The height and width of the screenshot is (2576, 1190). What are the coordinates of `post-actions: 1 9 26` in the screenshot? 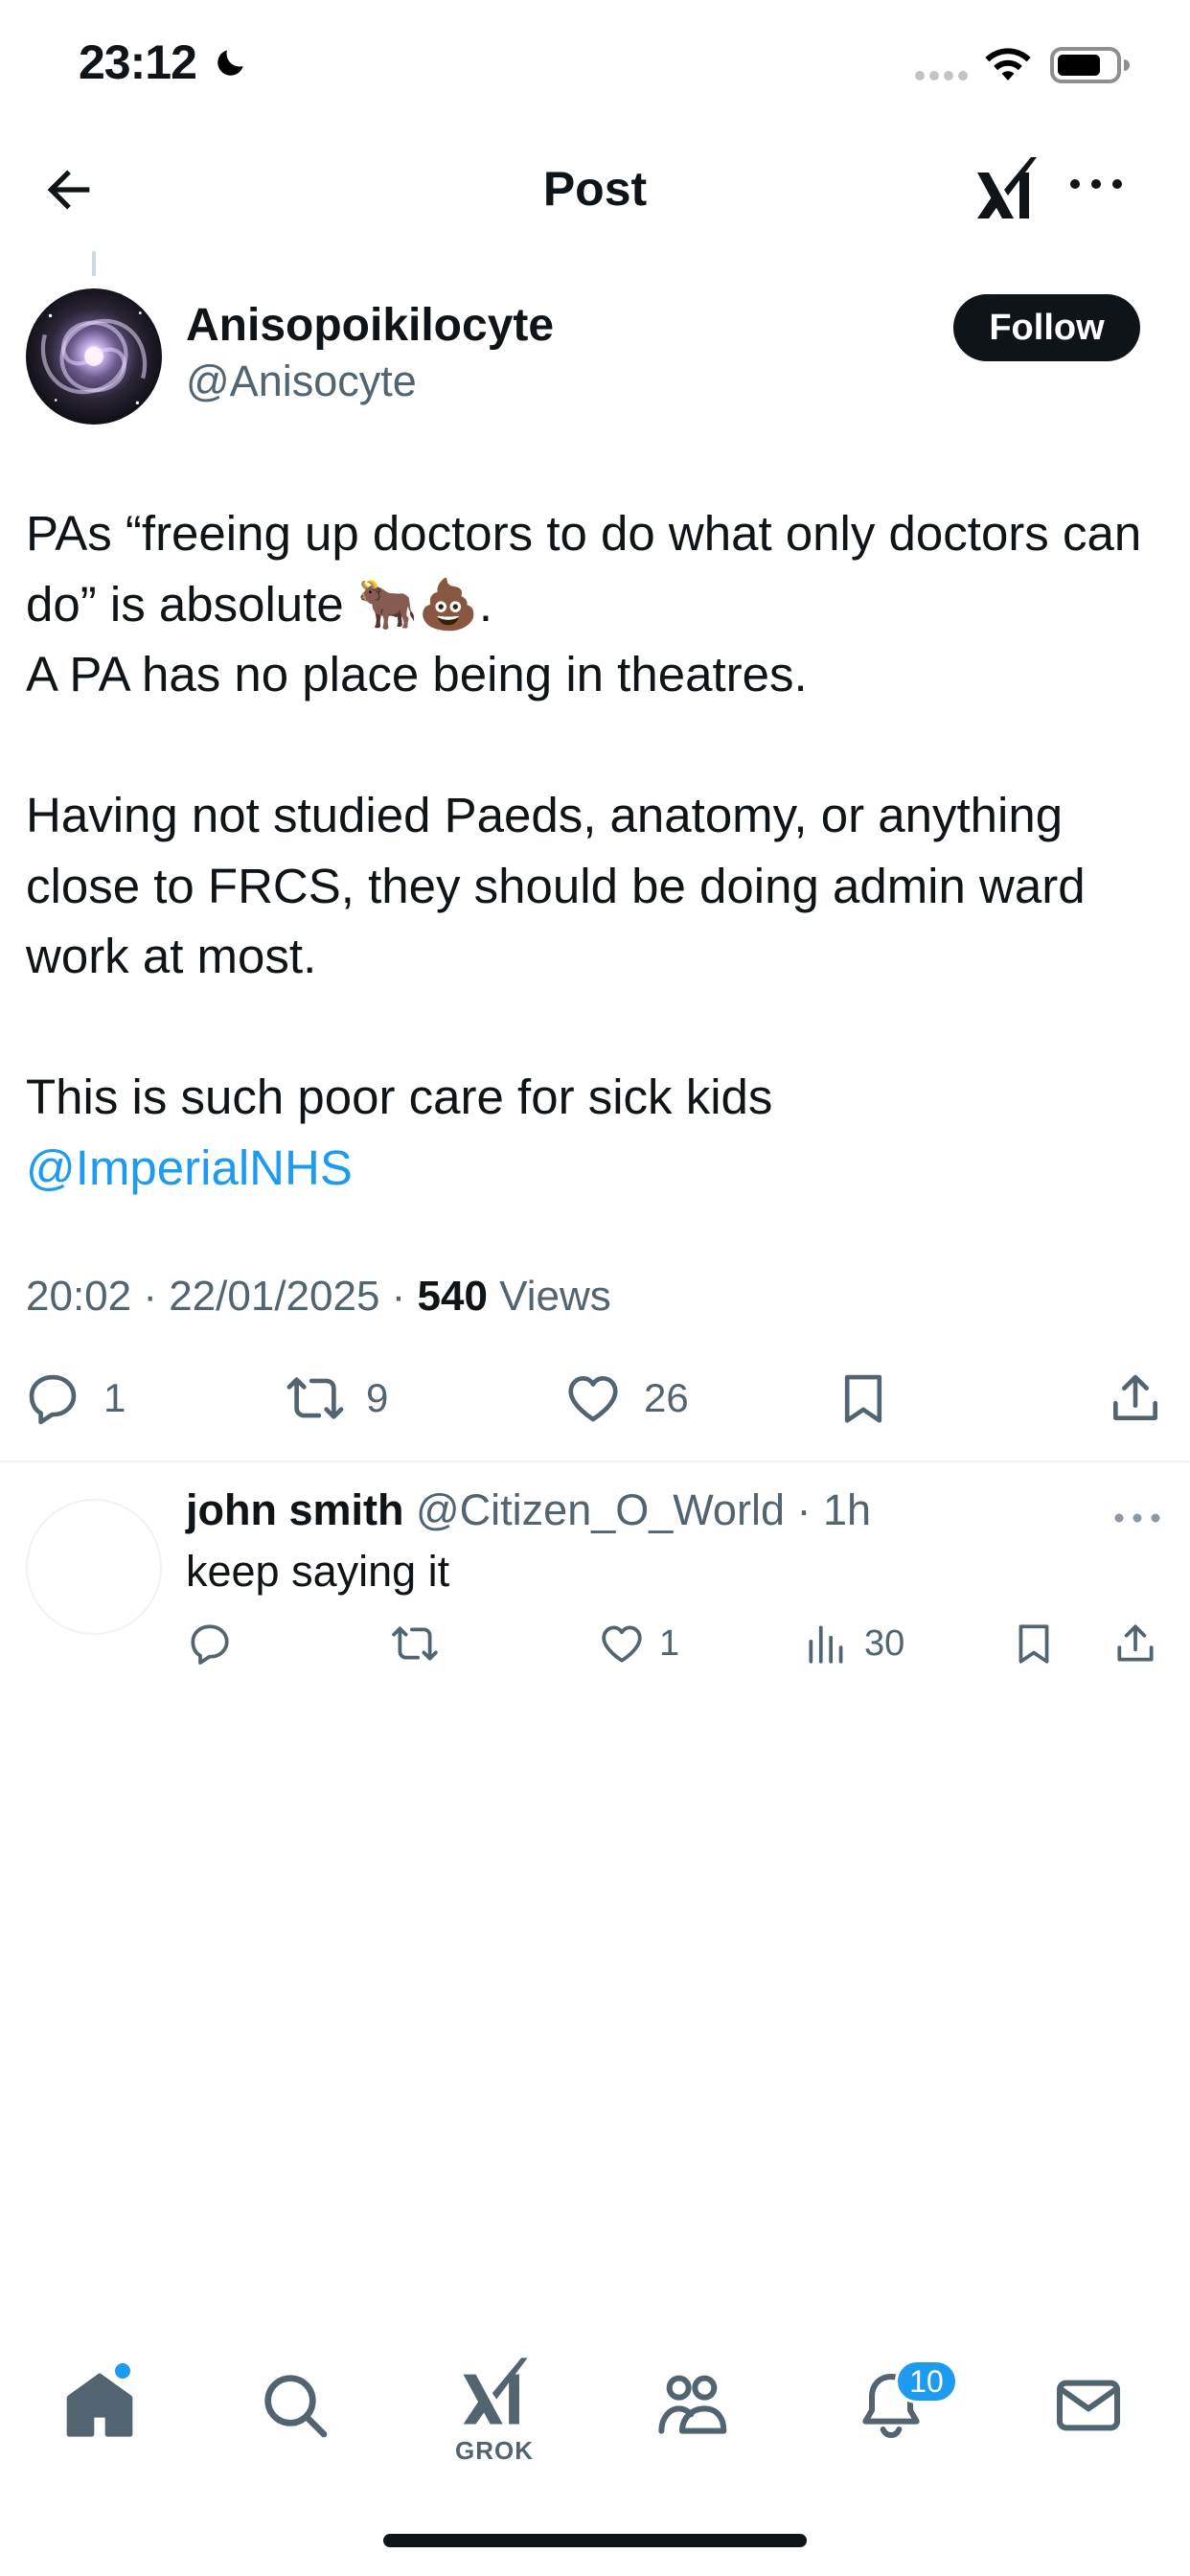 It's located at (595, 1404).